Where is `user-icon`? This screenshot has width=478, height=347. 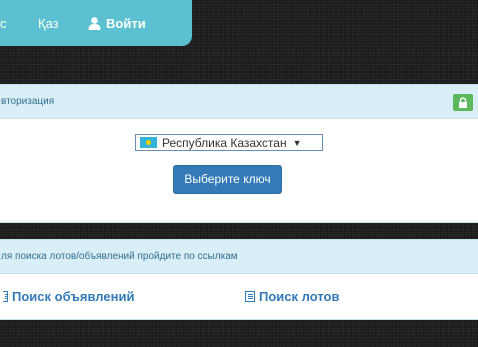 user-icon is located at coordinates (94, 23).